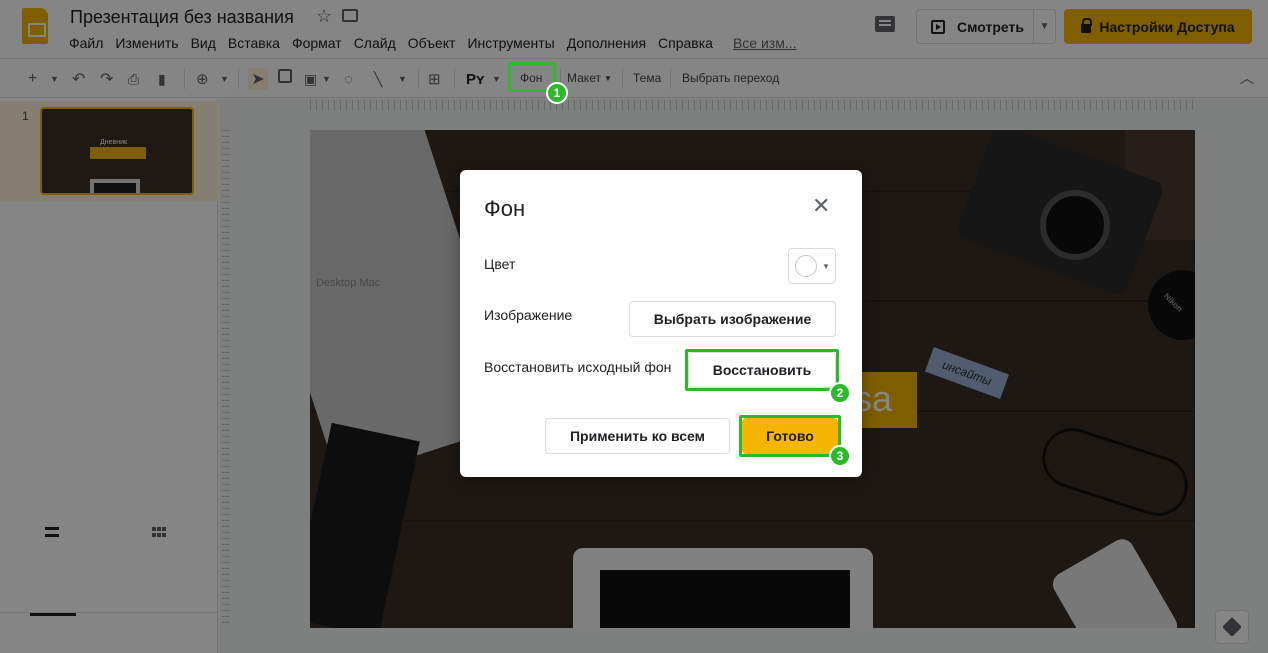  What do you see at coordinates (821, 206) in the screenshot?
I see `close-icon: ✕` at bounding box center [821, 206].